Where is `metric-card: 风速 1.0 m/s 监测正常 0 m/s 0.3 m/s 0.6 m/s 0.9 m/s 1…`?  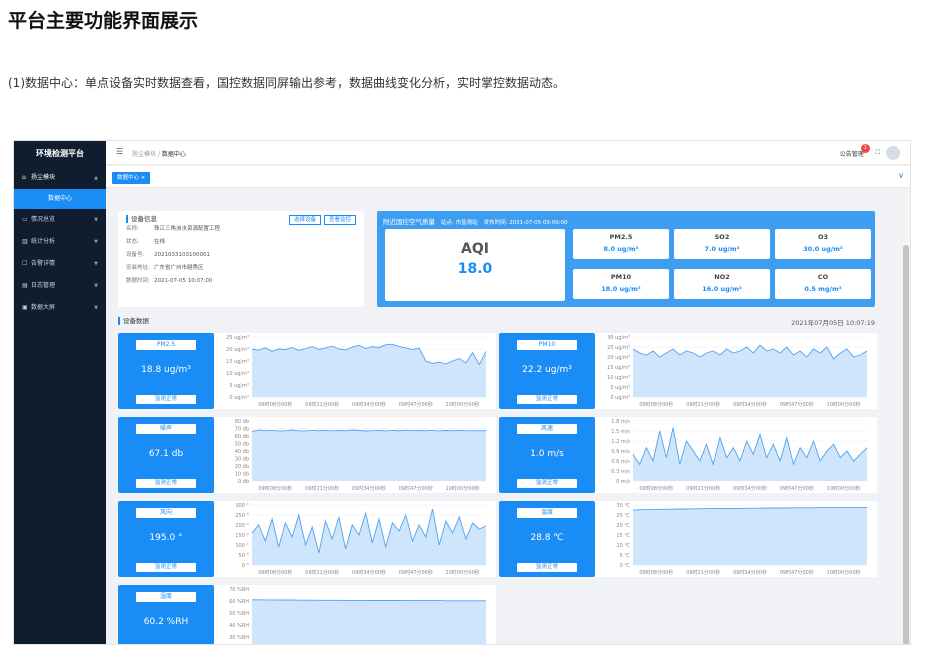
metric-card: 风速 1.0 m/s 监测正常 0 m/s 0.3 m/s 0.6 m/s 0.9 m/s 1… is located at coordinates (688, 455).